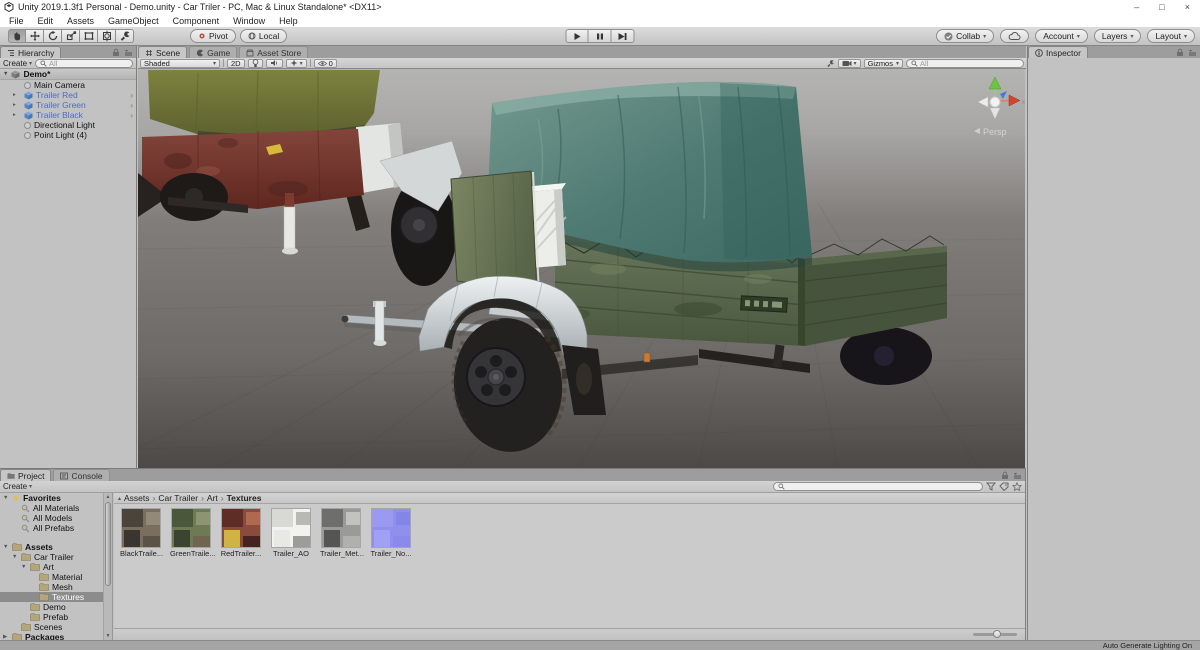 The width and height of the screenshot is (1200, 650). Describe the element at coordinates (213, 52) in the screenshot. I see `tab-game: Game` at that location.